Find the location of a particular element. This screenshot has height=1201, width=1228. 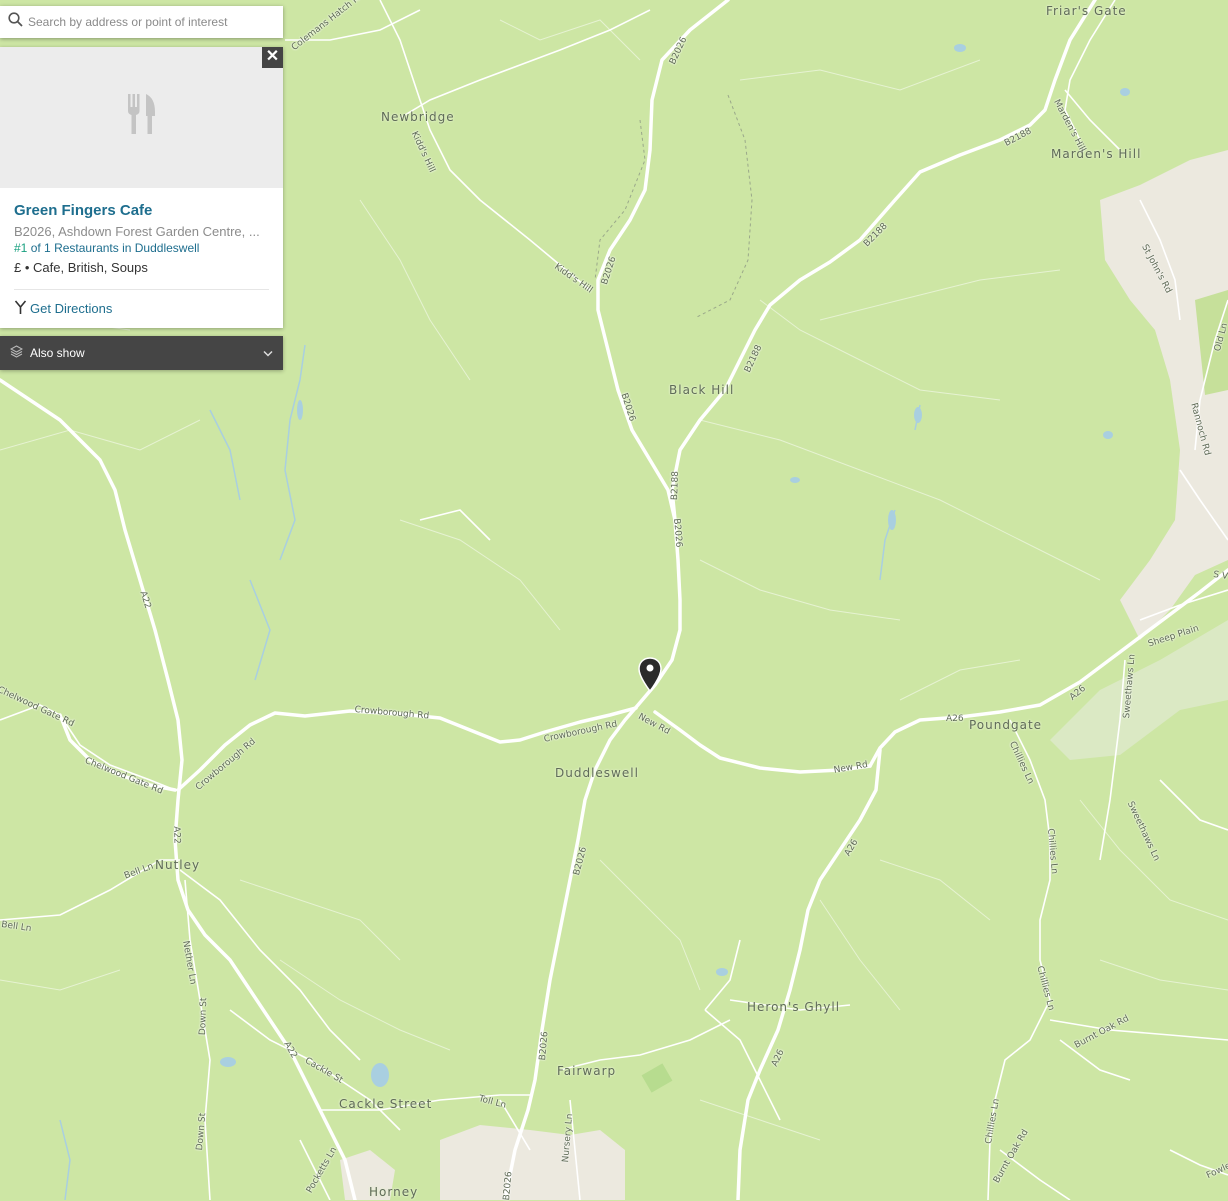

close-button: ✕ is located at coordinates (272, 57).